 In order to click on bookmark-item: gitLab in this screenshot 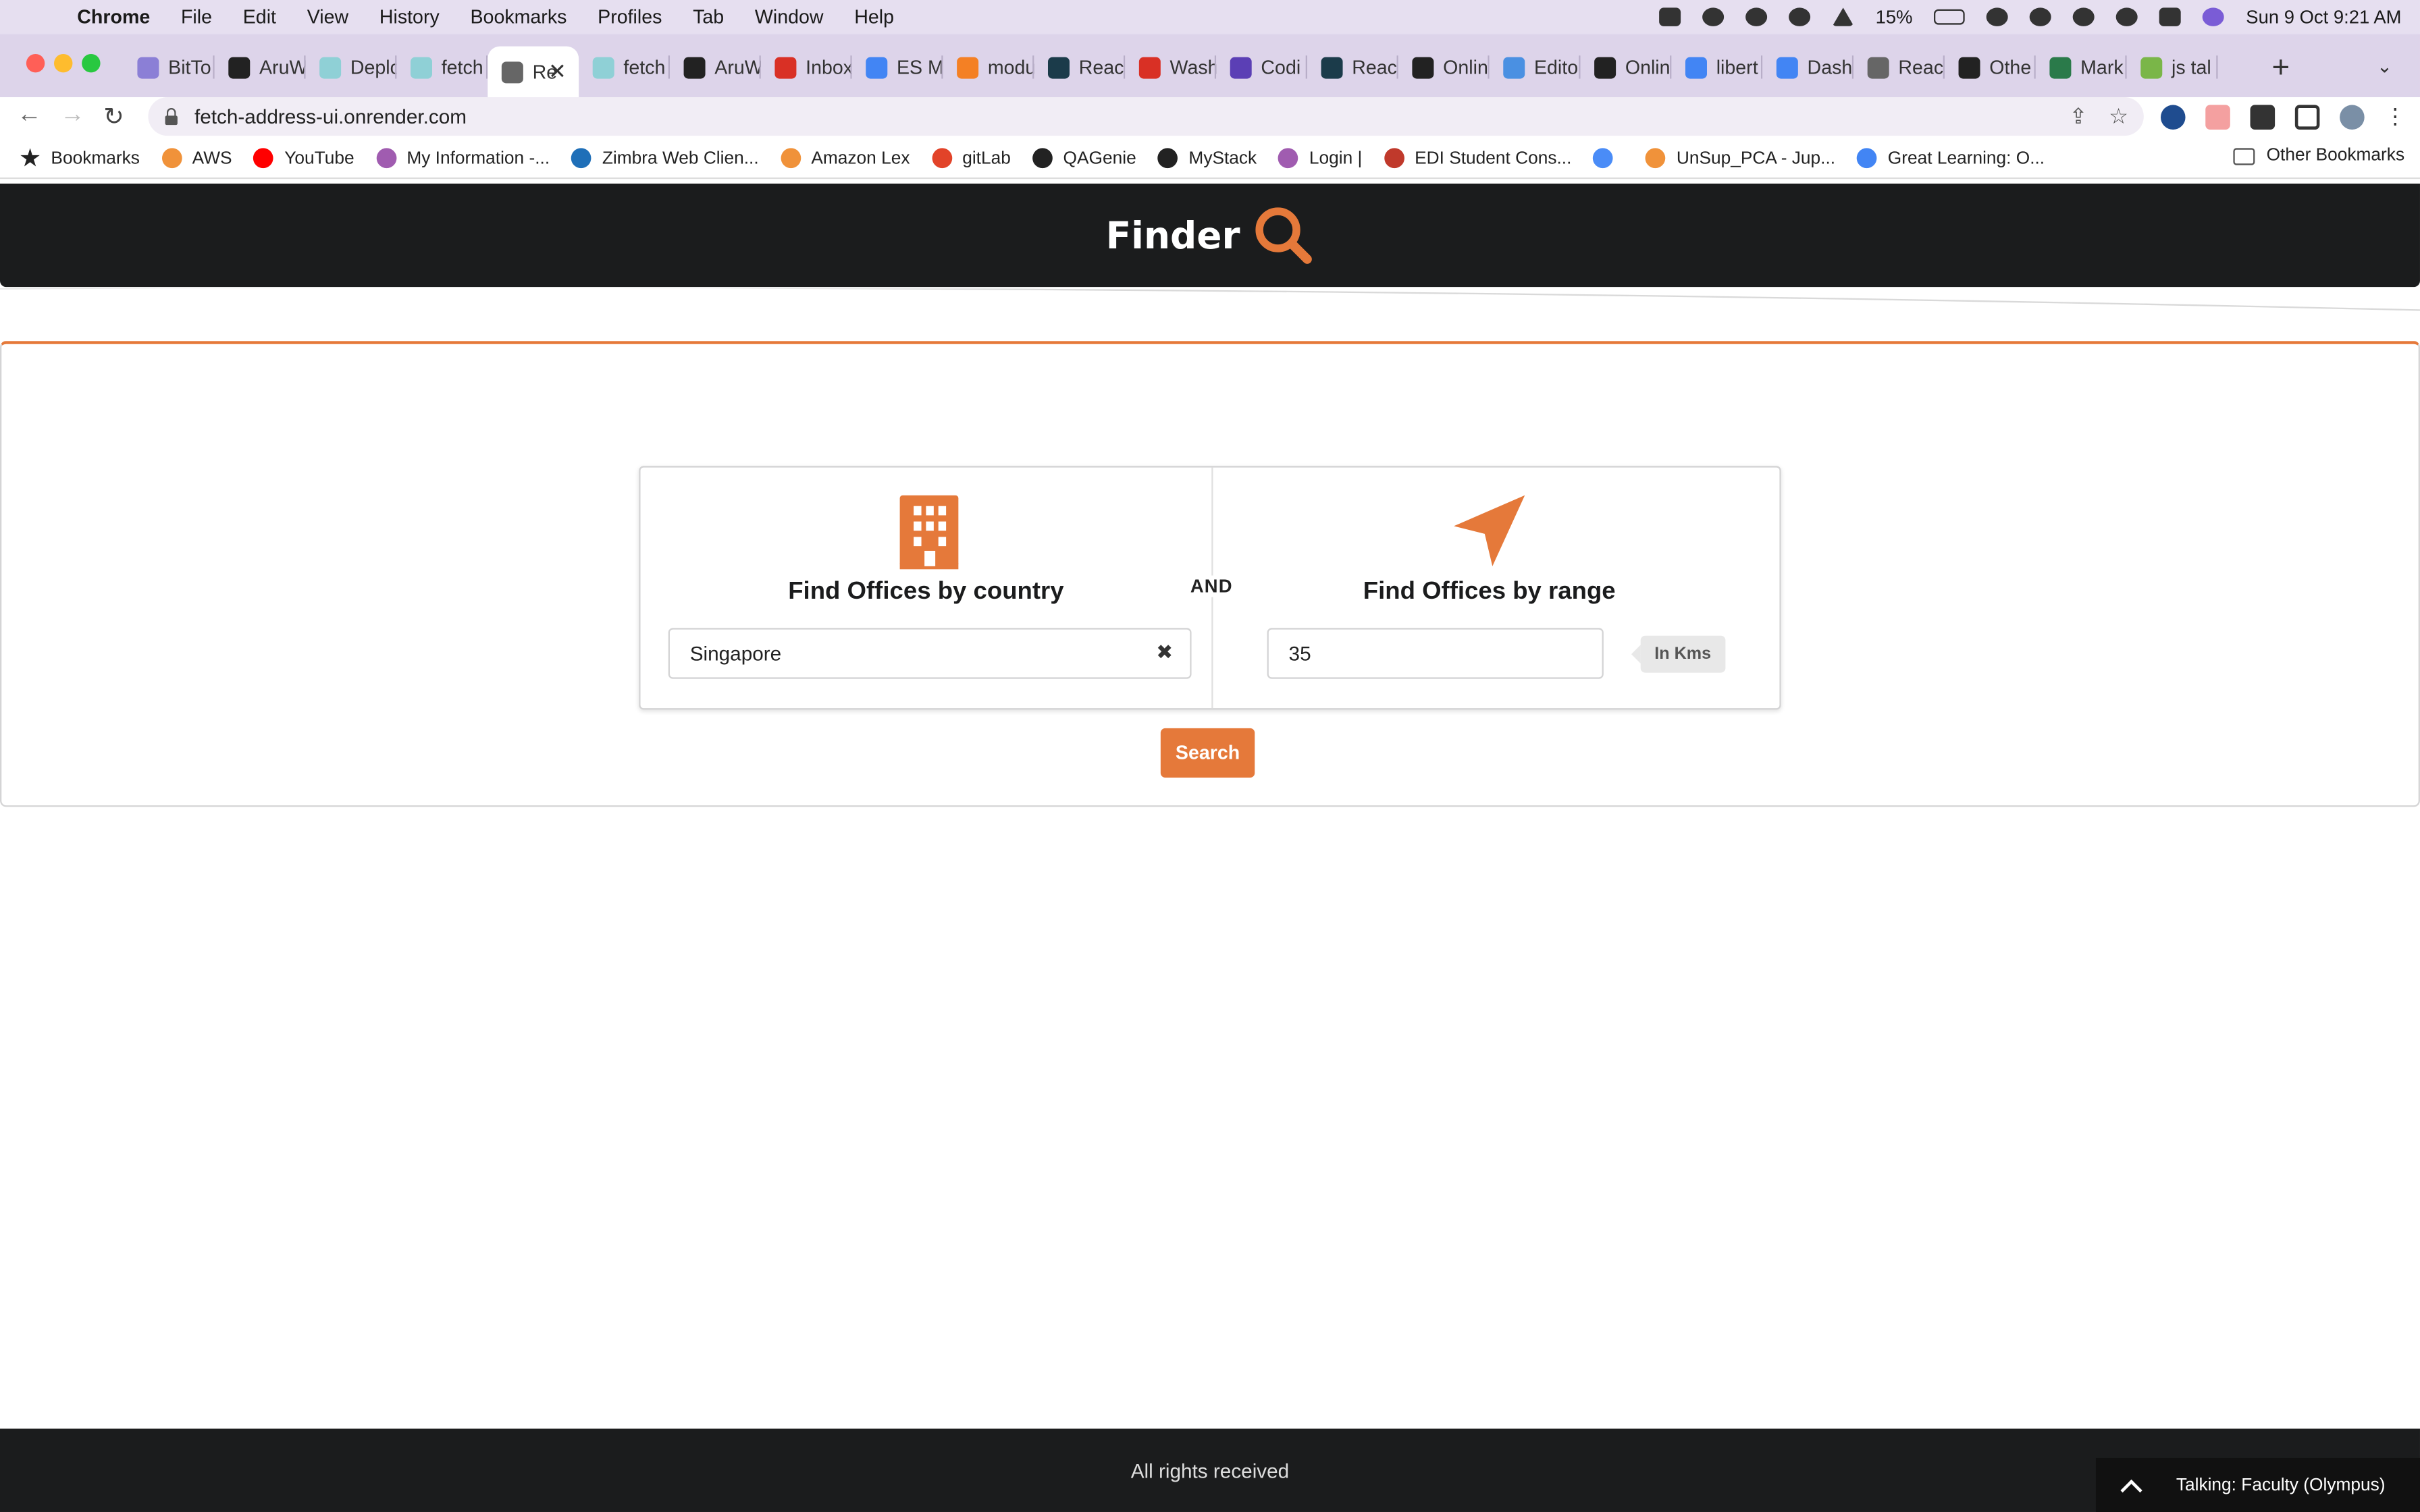, I will do `click(971, 158)`.